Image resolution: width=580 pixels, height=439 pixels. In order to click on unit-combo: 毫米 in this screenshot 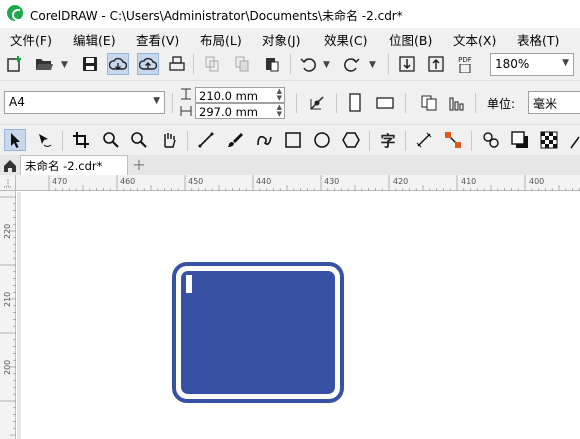, I will do `click(554, 102)`.